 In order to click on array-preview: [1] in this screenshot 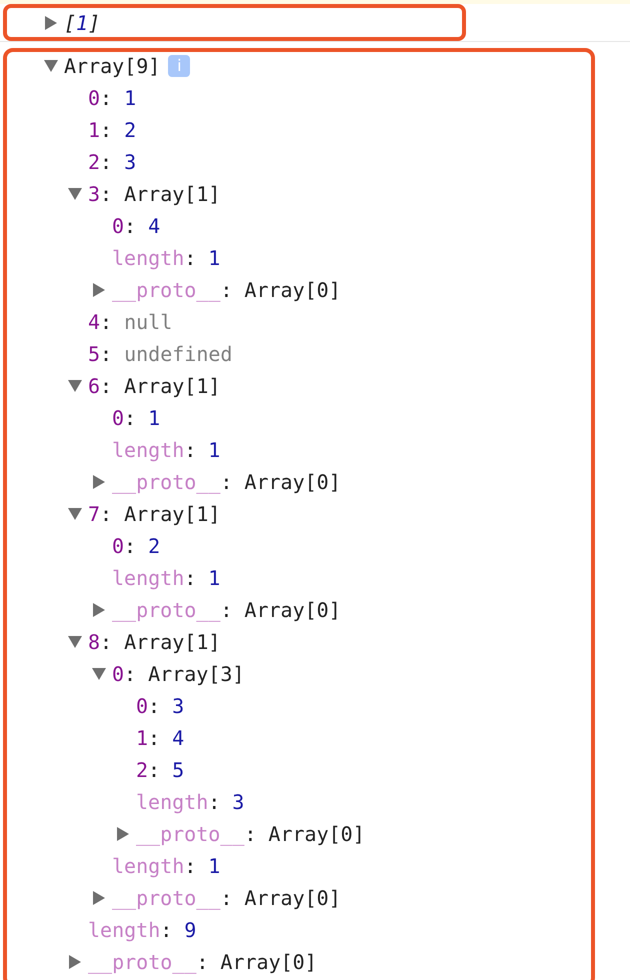, I will do `click(82, 23)`.